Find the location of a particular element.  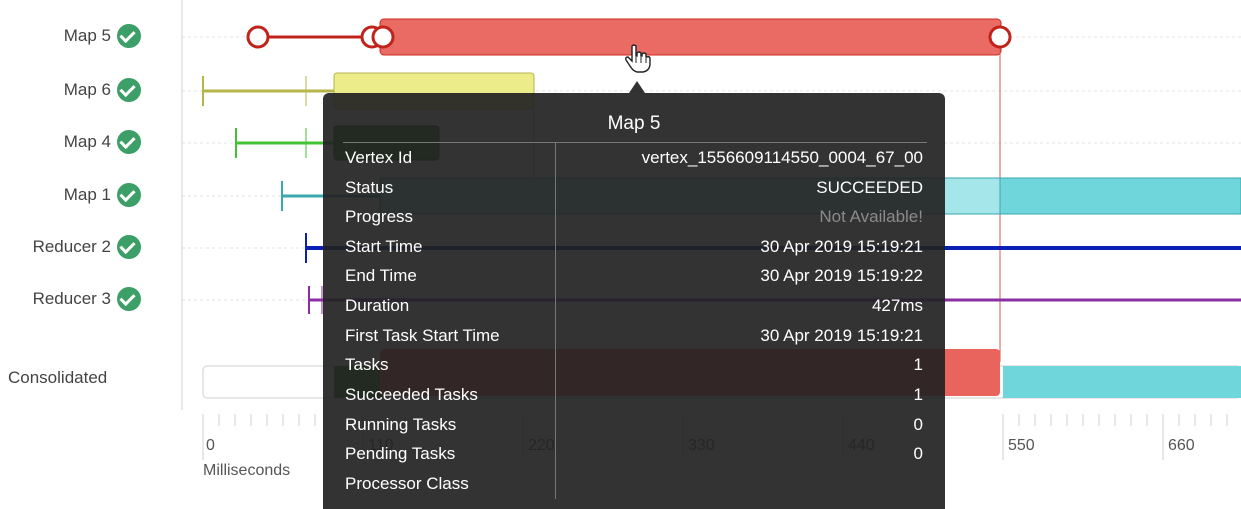

row-label-reducer-3: Reducer 3 is located at coordinates (87, 299).